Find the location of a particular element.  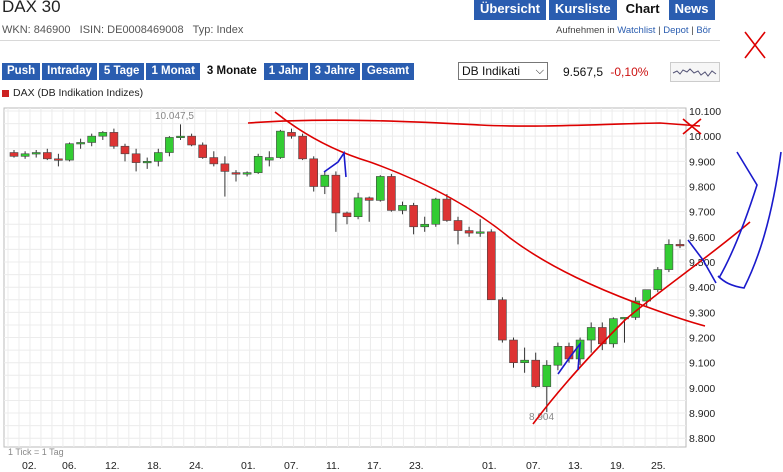

x-tick-label: 25. is located at coordinates (658, 466).